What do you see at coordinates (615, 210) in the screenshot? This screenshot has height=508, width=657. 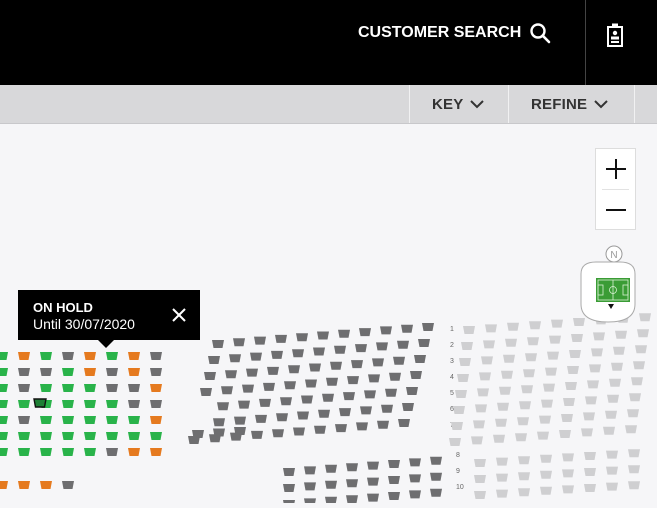 I see `zoom-out-button` at bounding box center [615, 210].